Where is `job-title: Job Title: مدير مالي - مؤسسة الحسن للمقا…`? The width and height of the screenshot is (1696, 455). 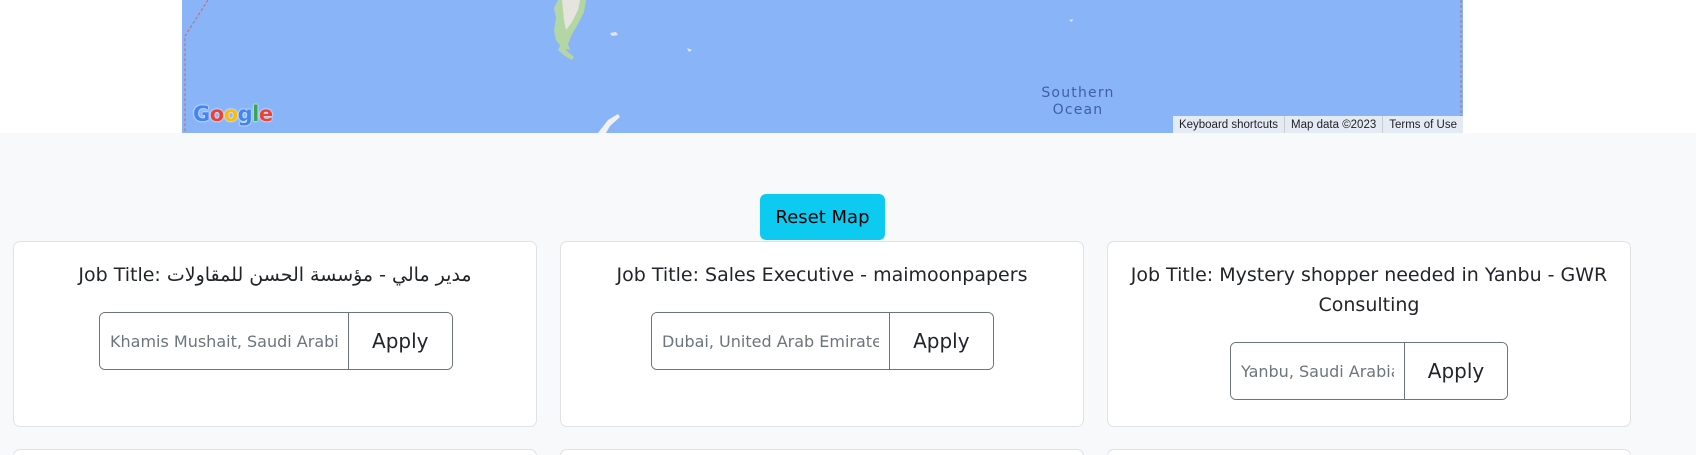
job-title: Job Title: مدير مالي - مؤسسة الحسن للمقا… is located at coordinates (275, 275).